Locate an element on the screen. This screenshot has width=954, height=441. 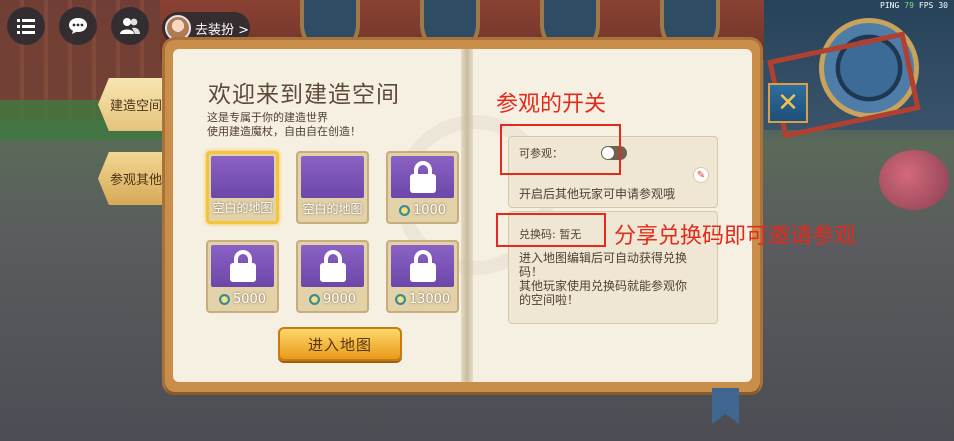
price-value: 5000 is located at coordinates (249, 299).